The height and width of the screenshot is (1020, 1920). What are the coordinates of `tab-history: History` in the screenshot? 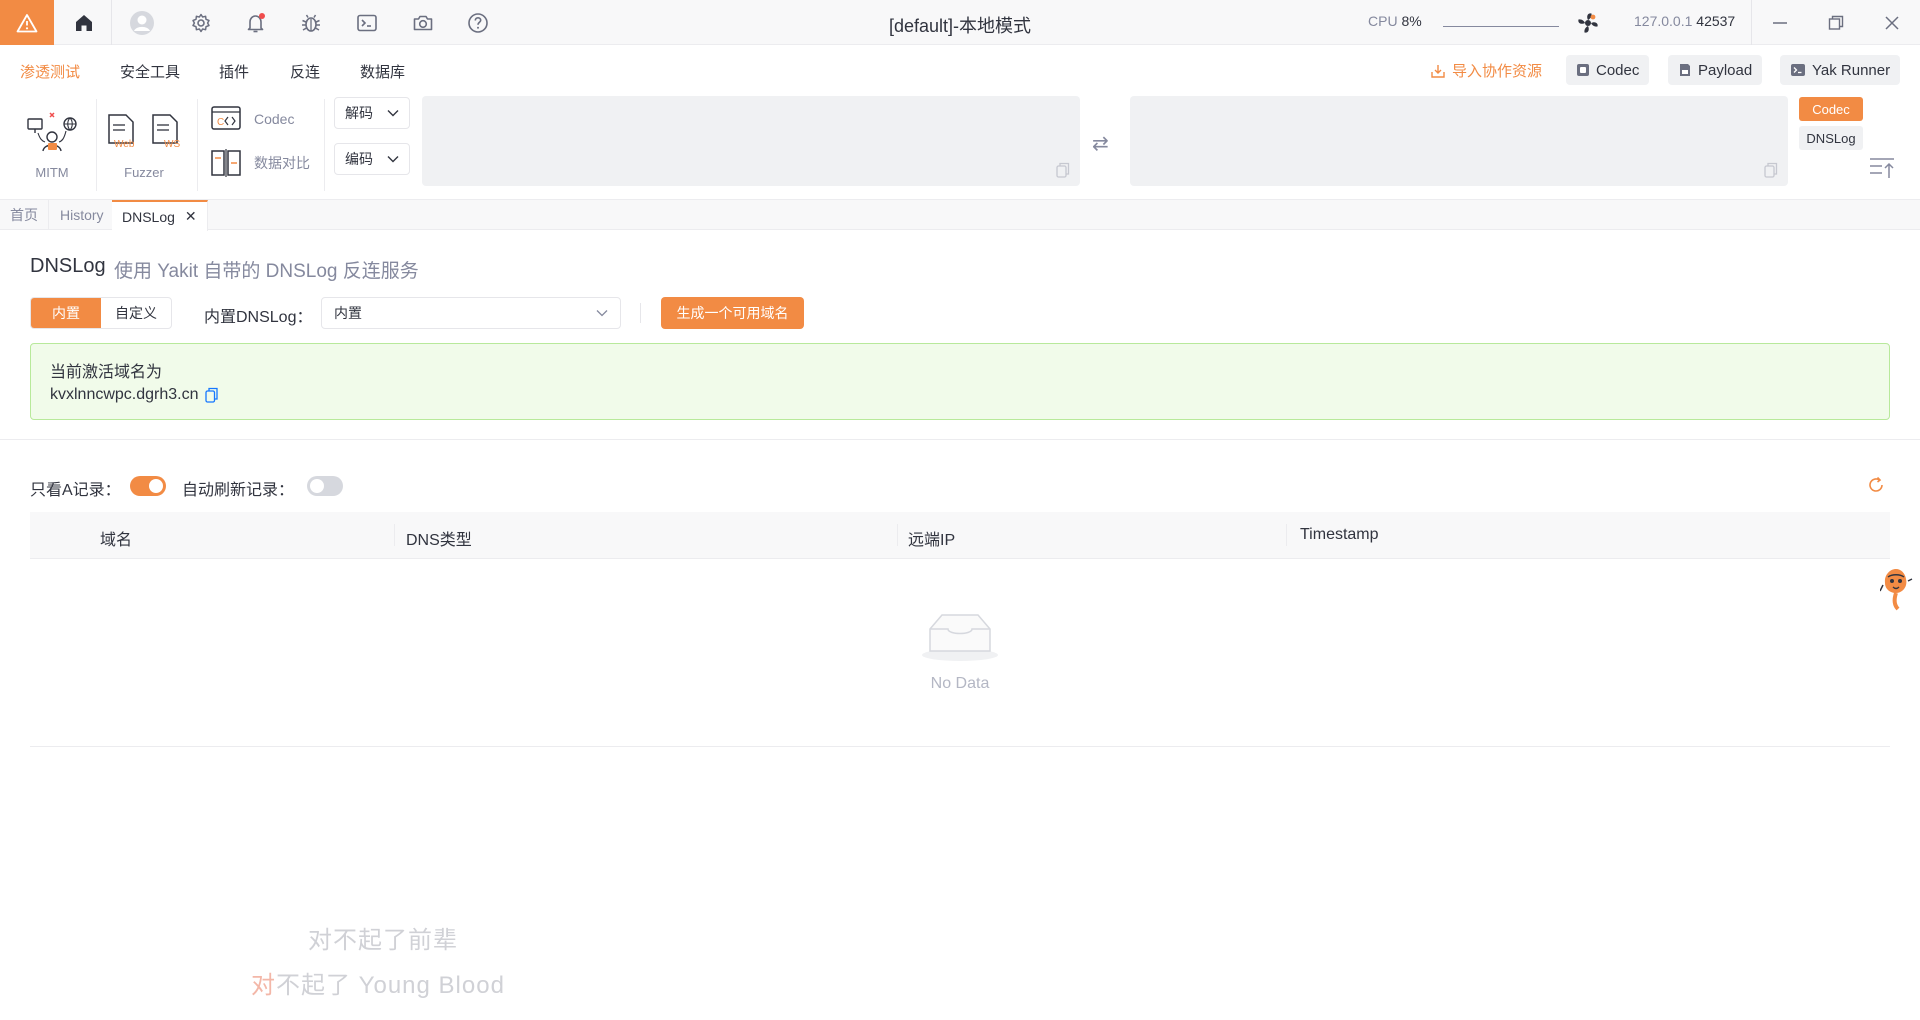 It's located at (82, 215).